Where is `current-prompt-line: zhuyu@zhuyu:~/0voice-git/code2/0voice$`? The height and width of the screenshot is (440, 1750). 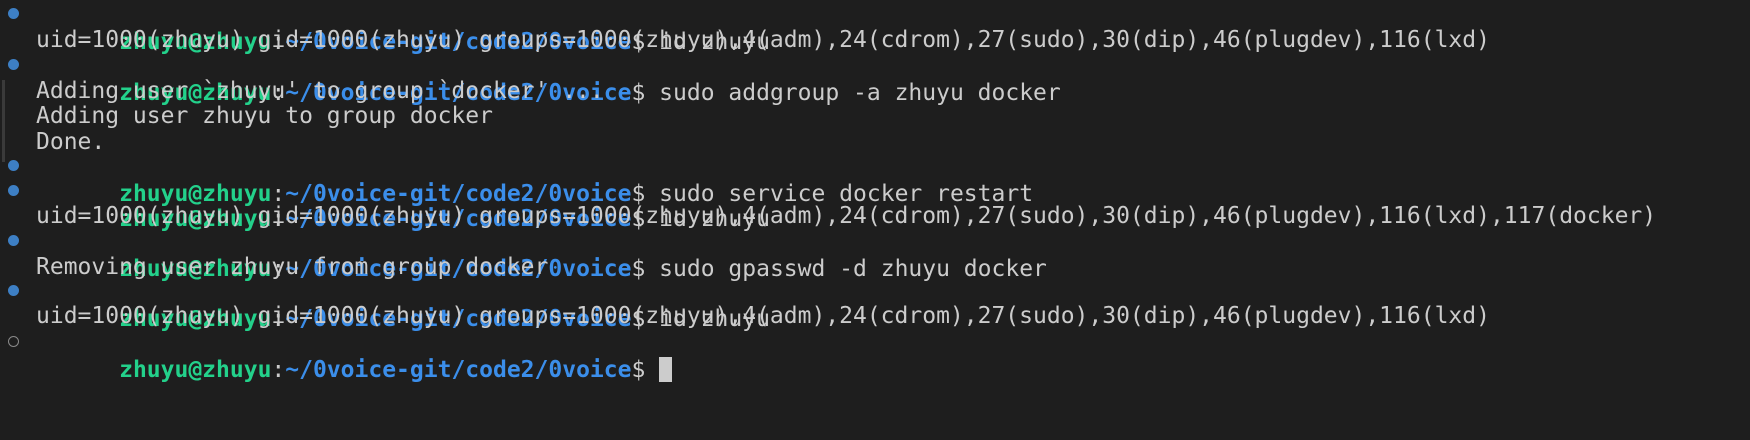
current-prompt-line: zhuyu@zhuyu:~/0voice-git/code2/0voice$ is located at coordinates (336, 355).